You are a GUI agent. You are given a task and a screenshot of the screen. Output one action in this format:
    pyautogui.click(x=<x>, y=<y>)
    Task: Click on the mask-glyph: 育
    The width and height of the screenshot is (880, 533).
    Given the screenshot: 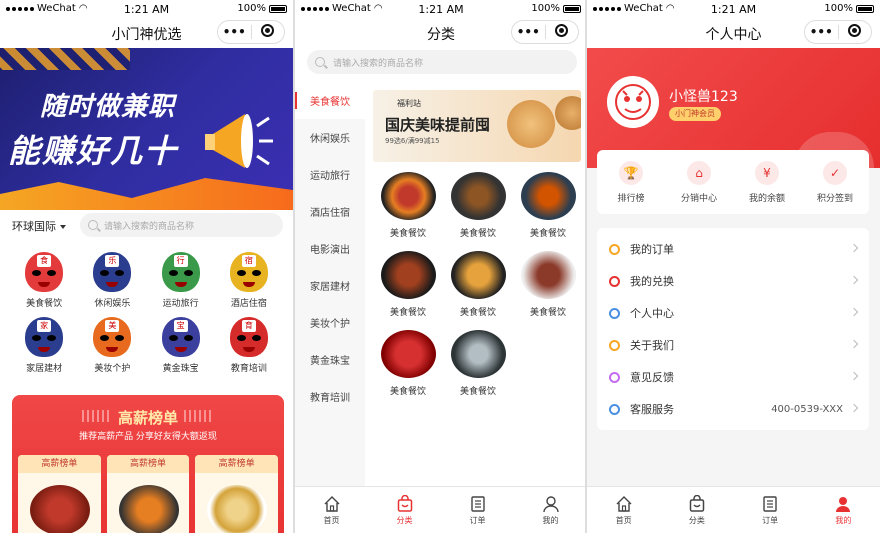 What is the action you would take?
    pyautogui.click(x=248, y=326)
    